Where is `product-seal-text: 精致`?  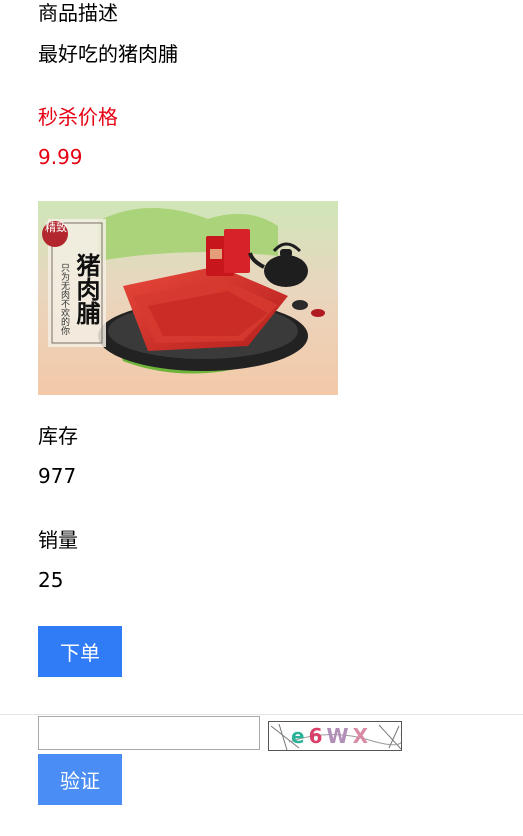
product-seal-text: 精致 is located at coordinates (56, 227).